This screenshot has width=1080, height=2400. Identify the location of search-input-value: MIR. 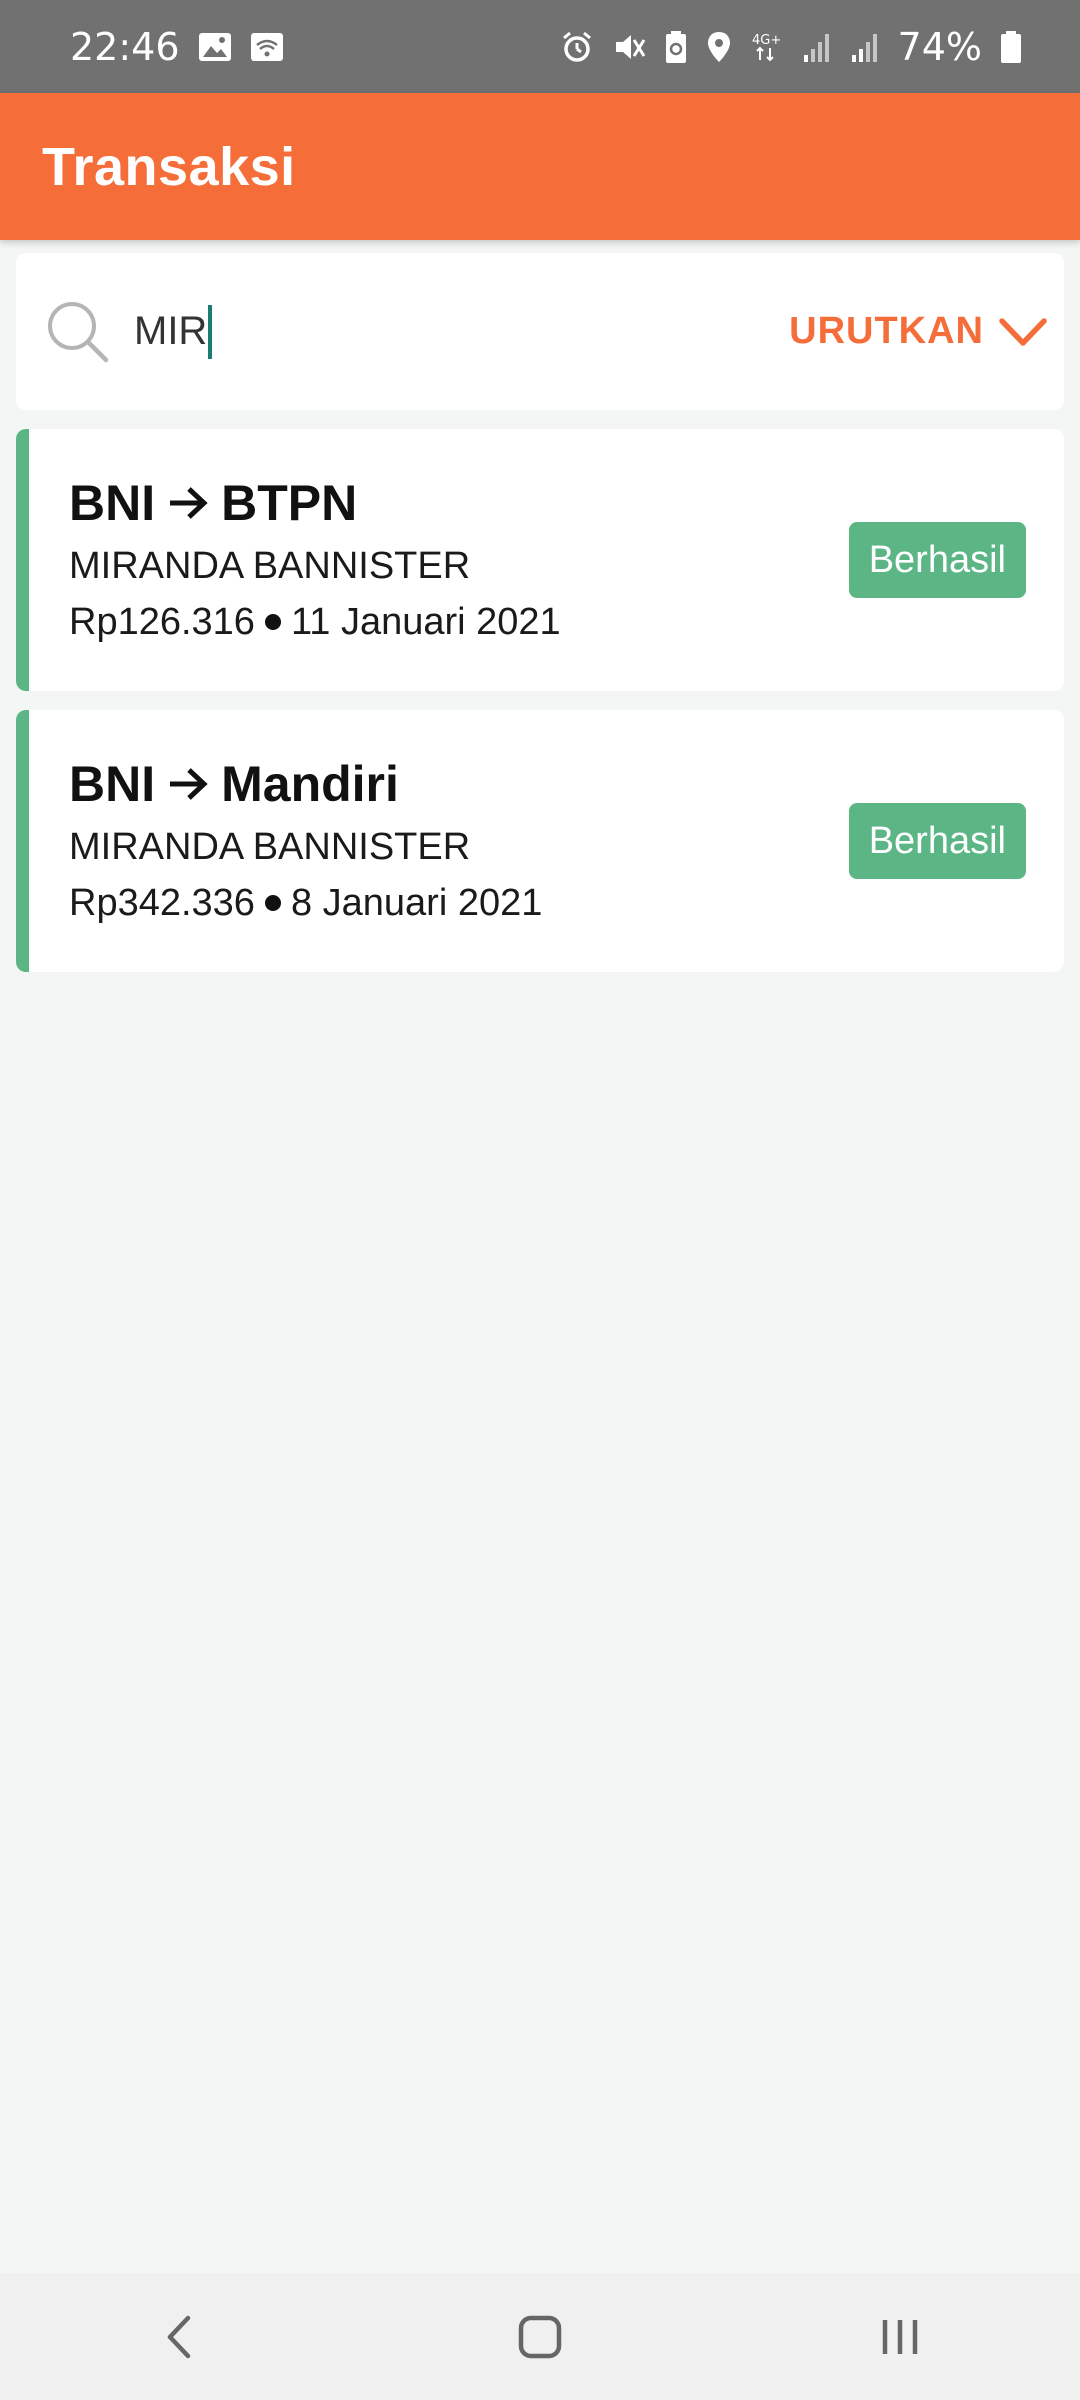
(171, 331).